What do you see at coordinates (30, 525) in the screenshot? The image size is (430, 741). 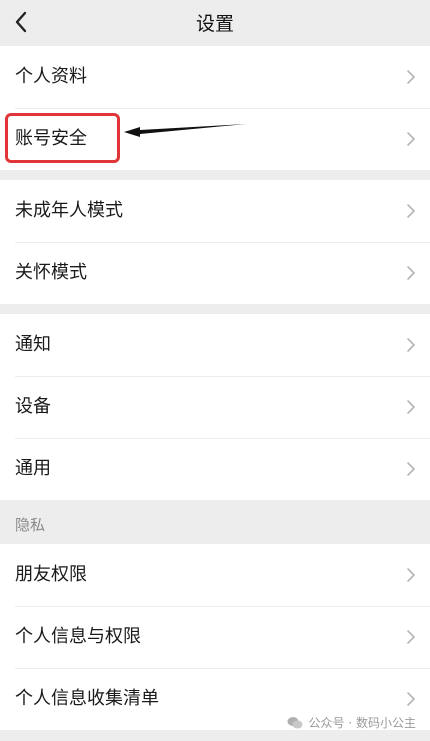 I see `section-header-label: 隐私` at bounding box center [30, 525].